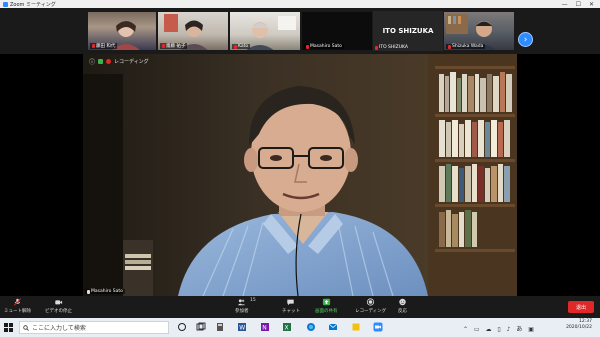 This screenshot has width=600, height=337. Describe the element at coordinates (578, 4) in the screenshot. I see `maximize-button: ☐` at that location.